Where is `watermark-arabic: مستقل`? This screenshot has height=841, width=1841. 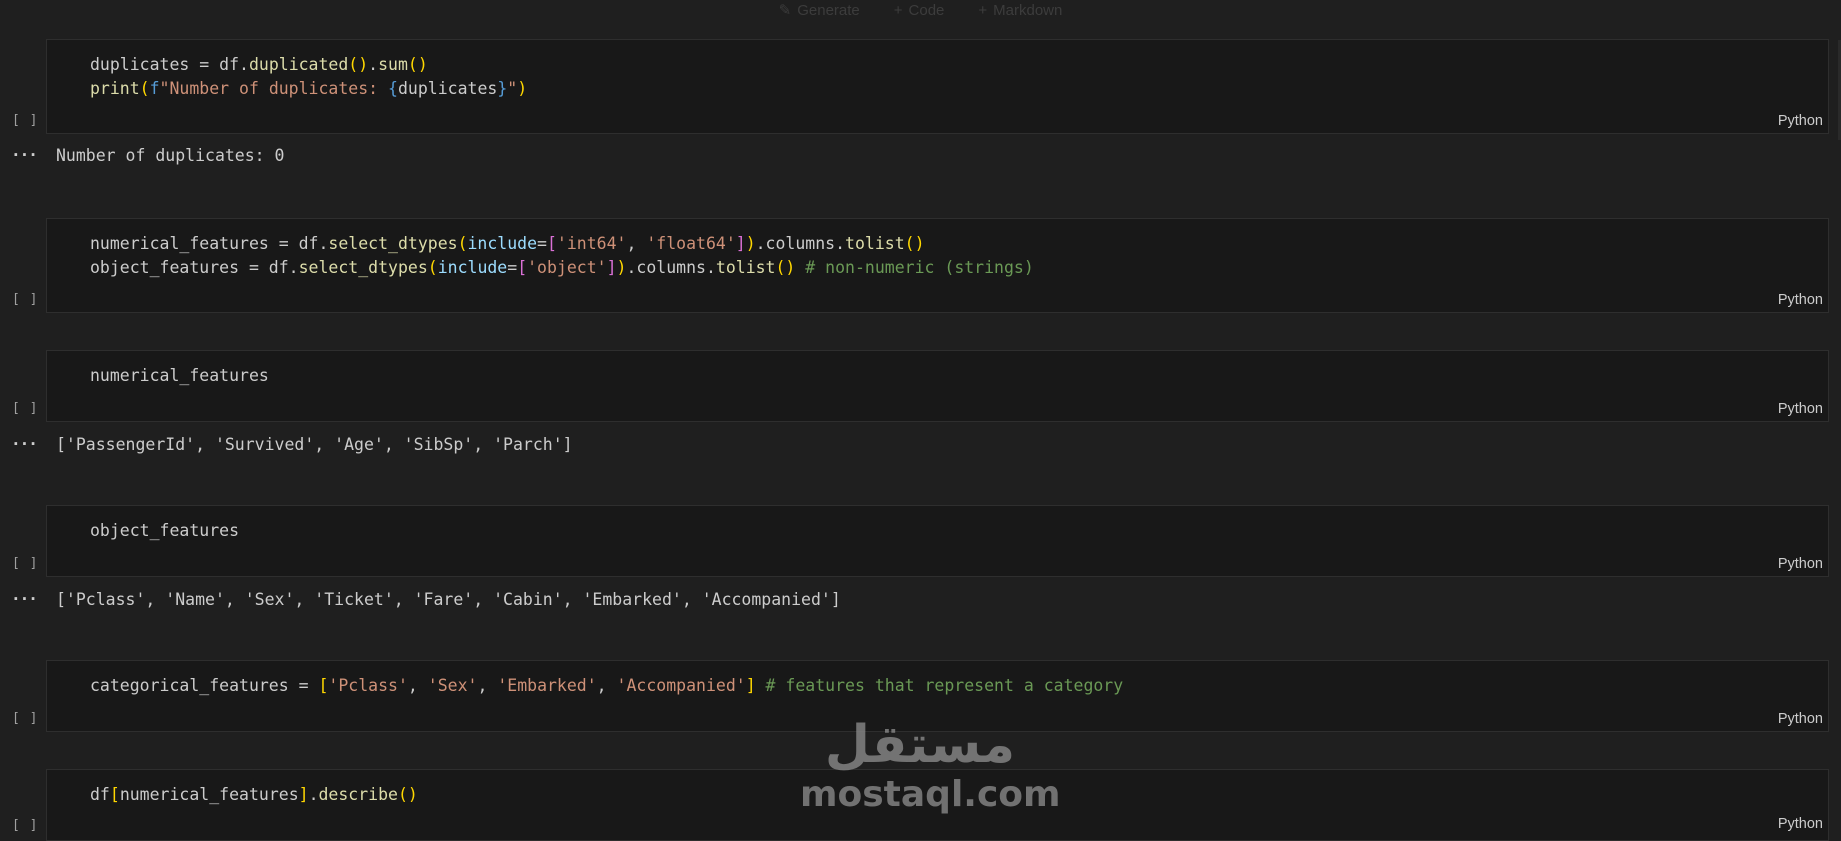 watermark-arabic: مستقل is located at coordinates (920, 745).